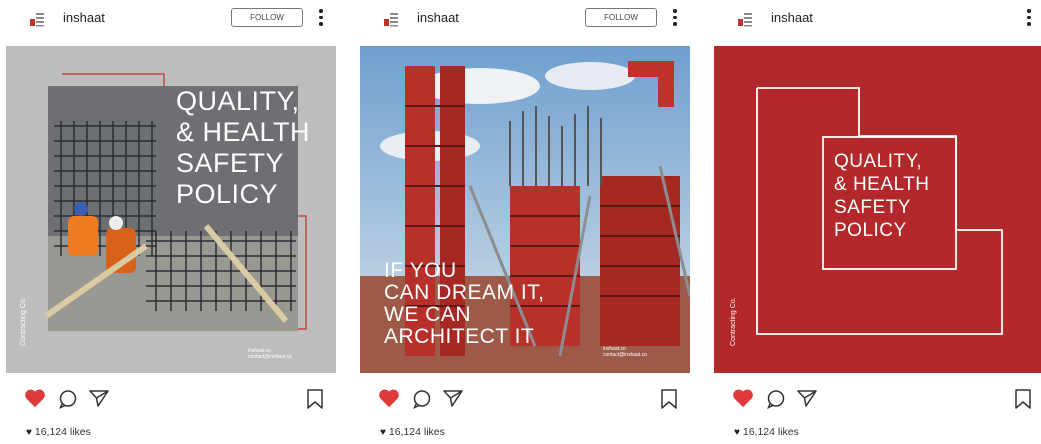 This screenshot has height=444, width=1041. I want to click on headline-line: CAN DREAM IT,, so click(464, 292).